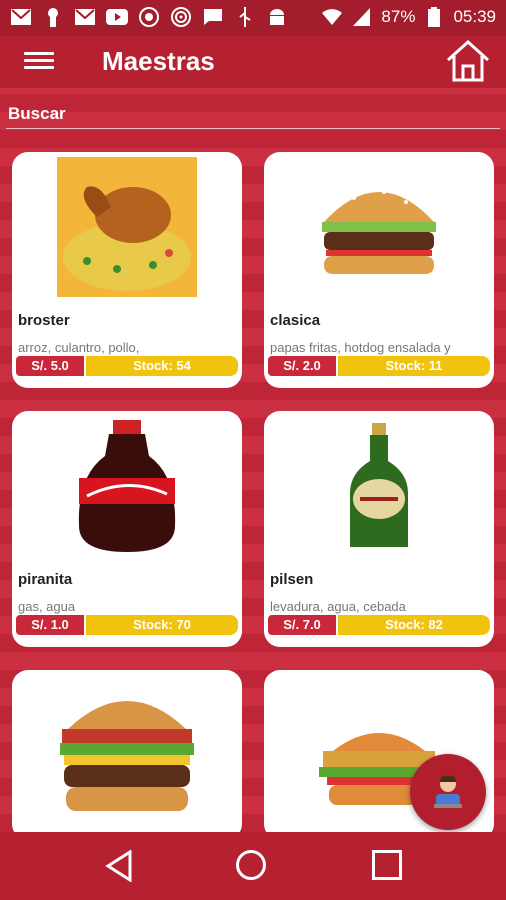 This screenshot has width=506, height=900. I want to click on back-button, so click(119, 868).